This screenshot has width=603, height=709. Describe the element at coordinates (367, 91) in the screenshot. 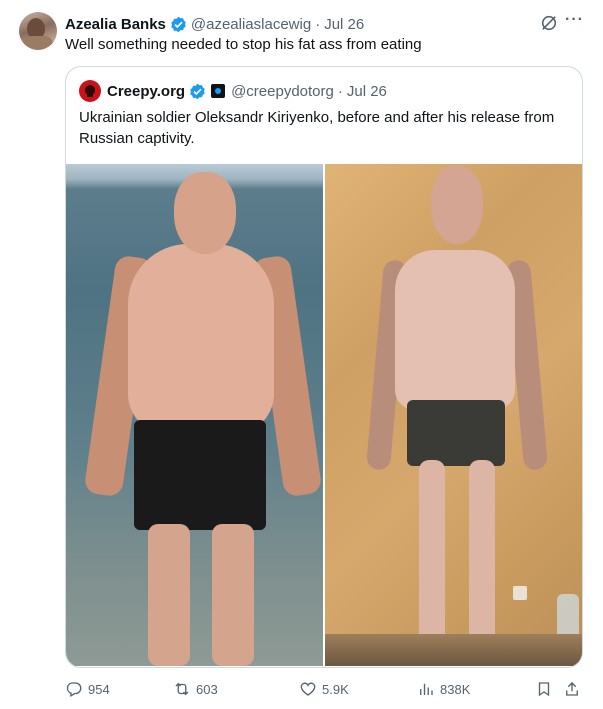

I see `quote-date: Jul 26` at that location.